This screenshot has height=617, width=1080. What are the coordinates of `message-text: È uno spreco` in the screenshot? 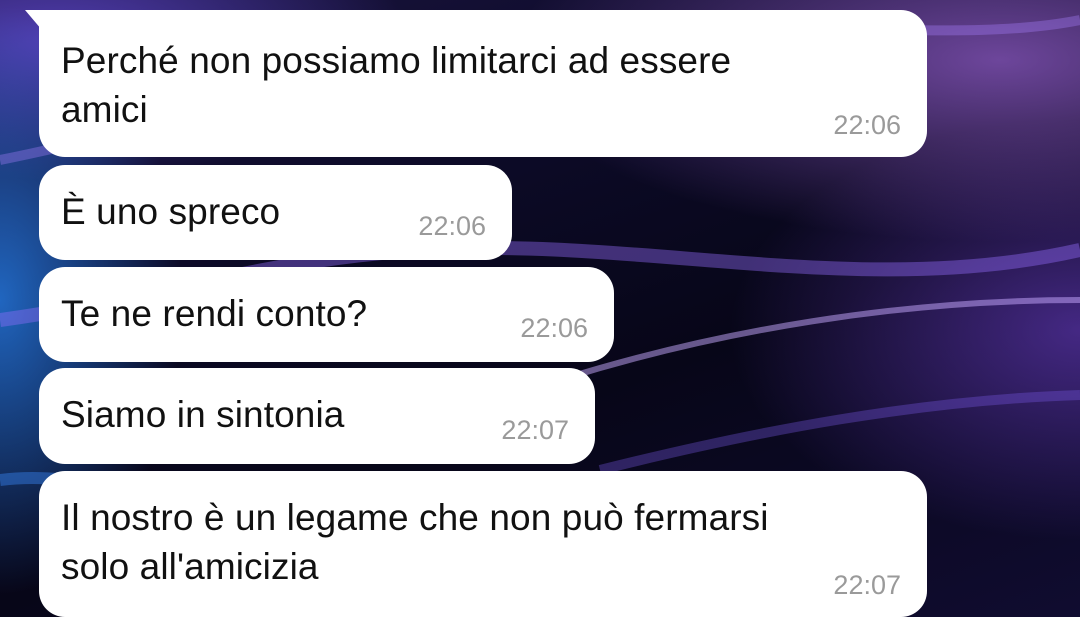 It's located at (171, 211).